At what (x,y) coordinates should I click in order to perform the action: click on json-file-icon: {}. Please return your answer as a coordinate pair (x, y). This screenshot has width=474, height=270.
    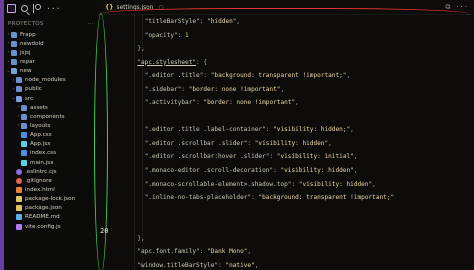
    Looking at the image, I should click on (109, 7).